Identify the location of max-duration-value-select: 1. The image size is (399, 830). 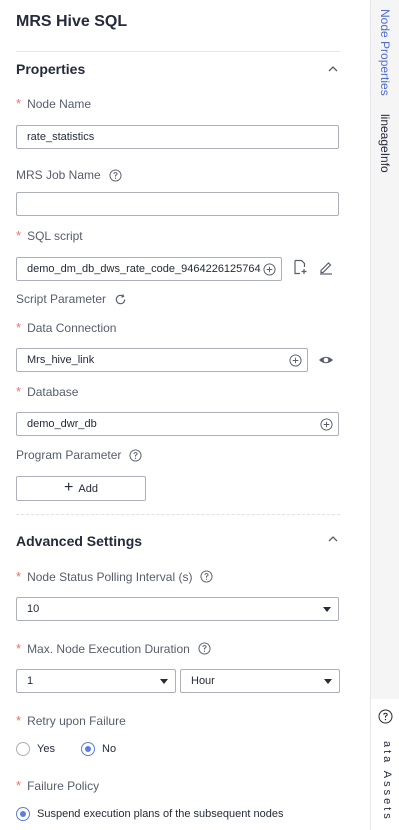
(96, 681).